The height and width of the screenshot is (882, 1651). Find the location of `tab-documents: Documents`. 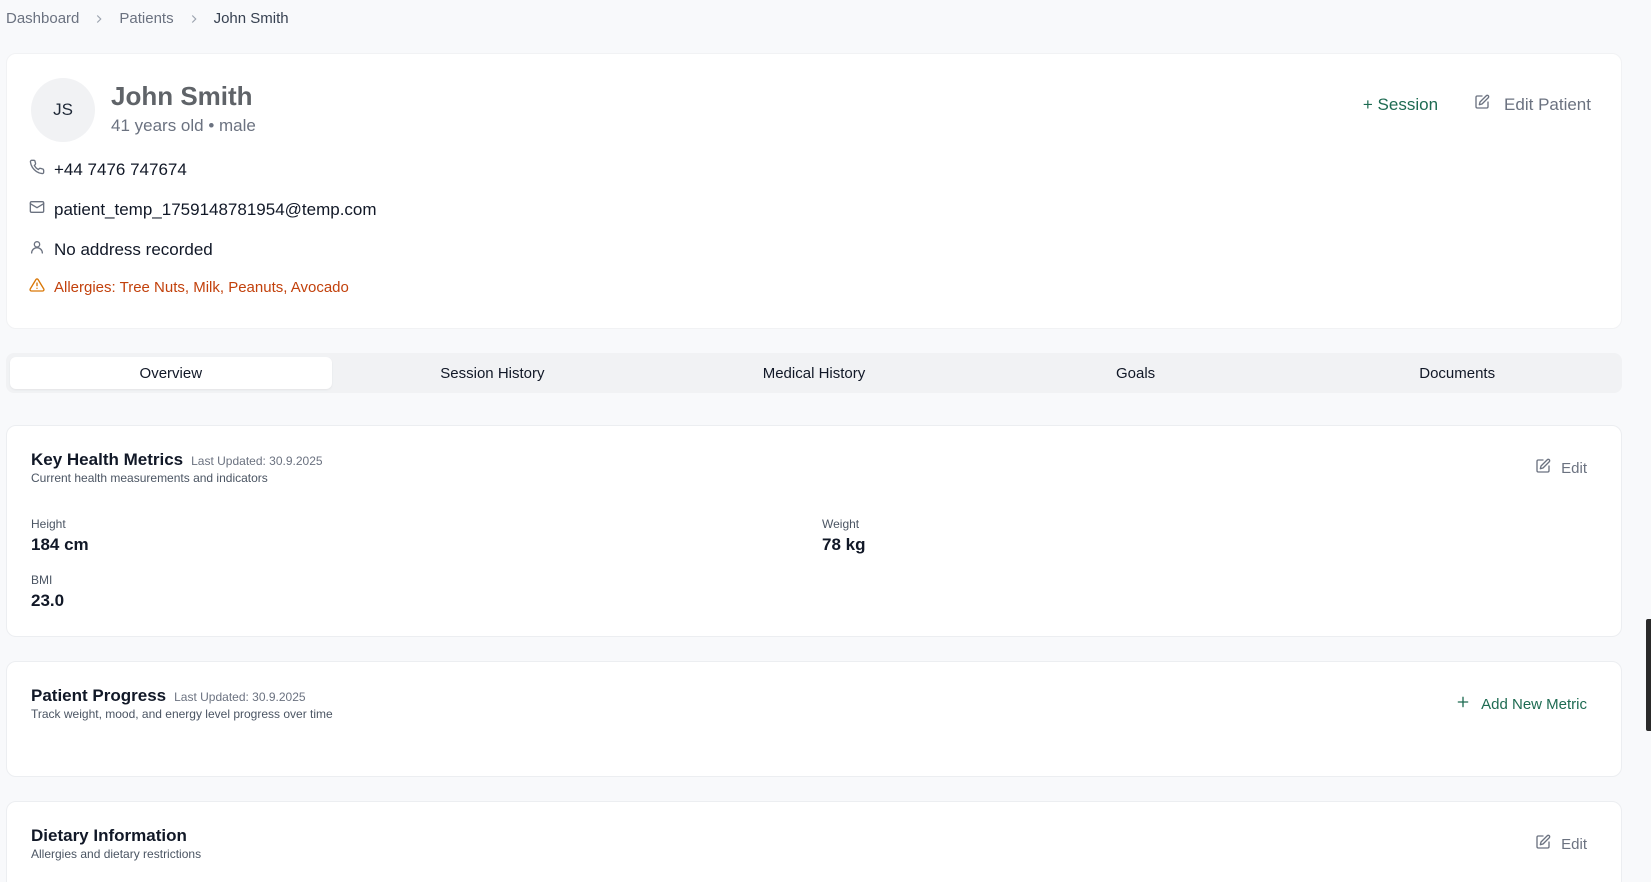

tab-documents: Documents is located at coordinates (1457, 373).